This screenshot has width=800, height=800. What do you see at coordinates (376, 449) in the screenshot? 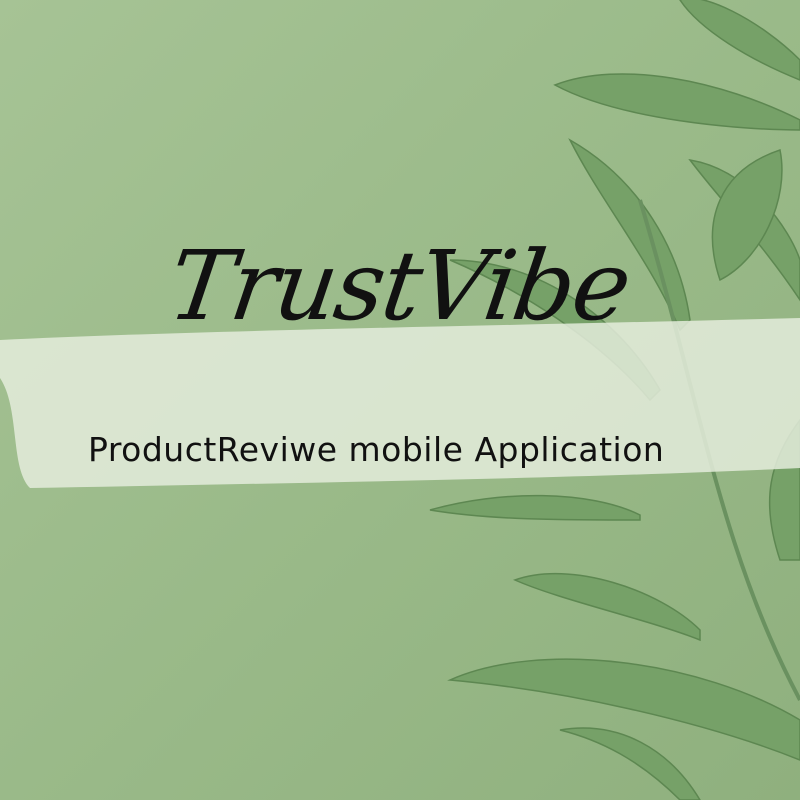
I see `app-subtitle: ProductReviwe mobile Application` at bounding box center [376, 449].